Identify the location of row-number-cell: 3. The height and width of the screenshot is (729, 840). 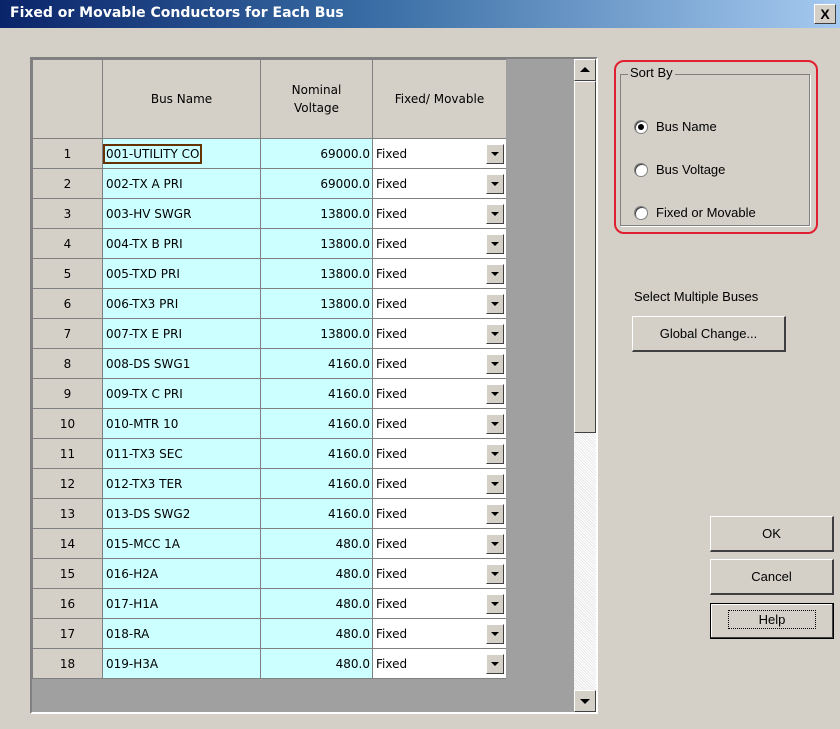
(67, 213).